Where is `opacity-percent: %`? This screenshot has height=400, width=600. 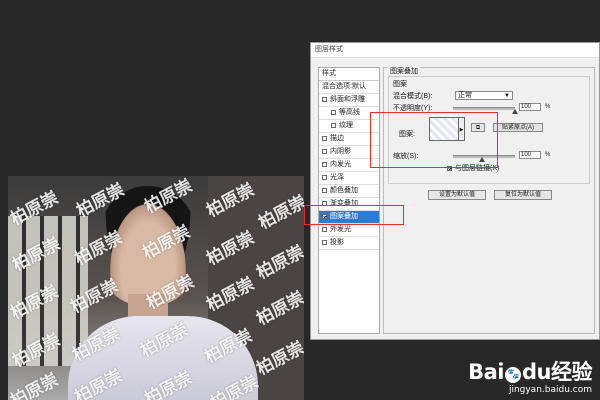
opacity-percent: % is located at coordinates (548, 107).